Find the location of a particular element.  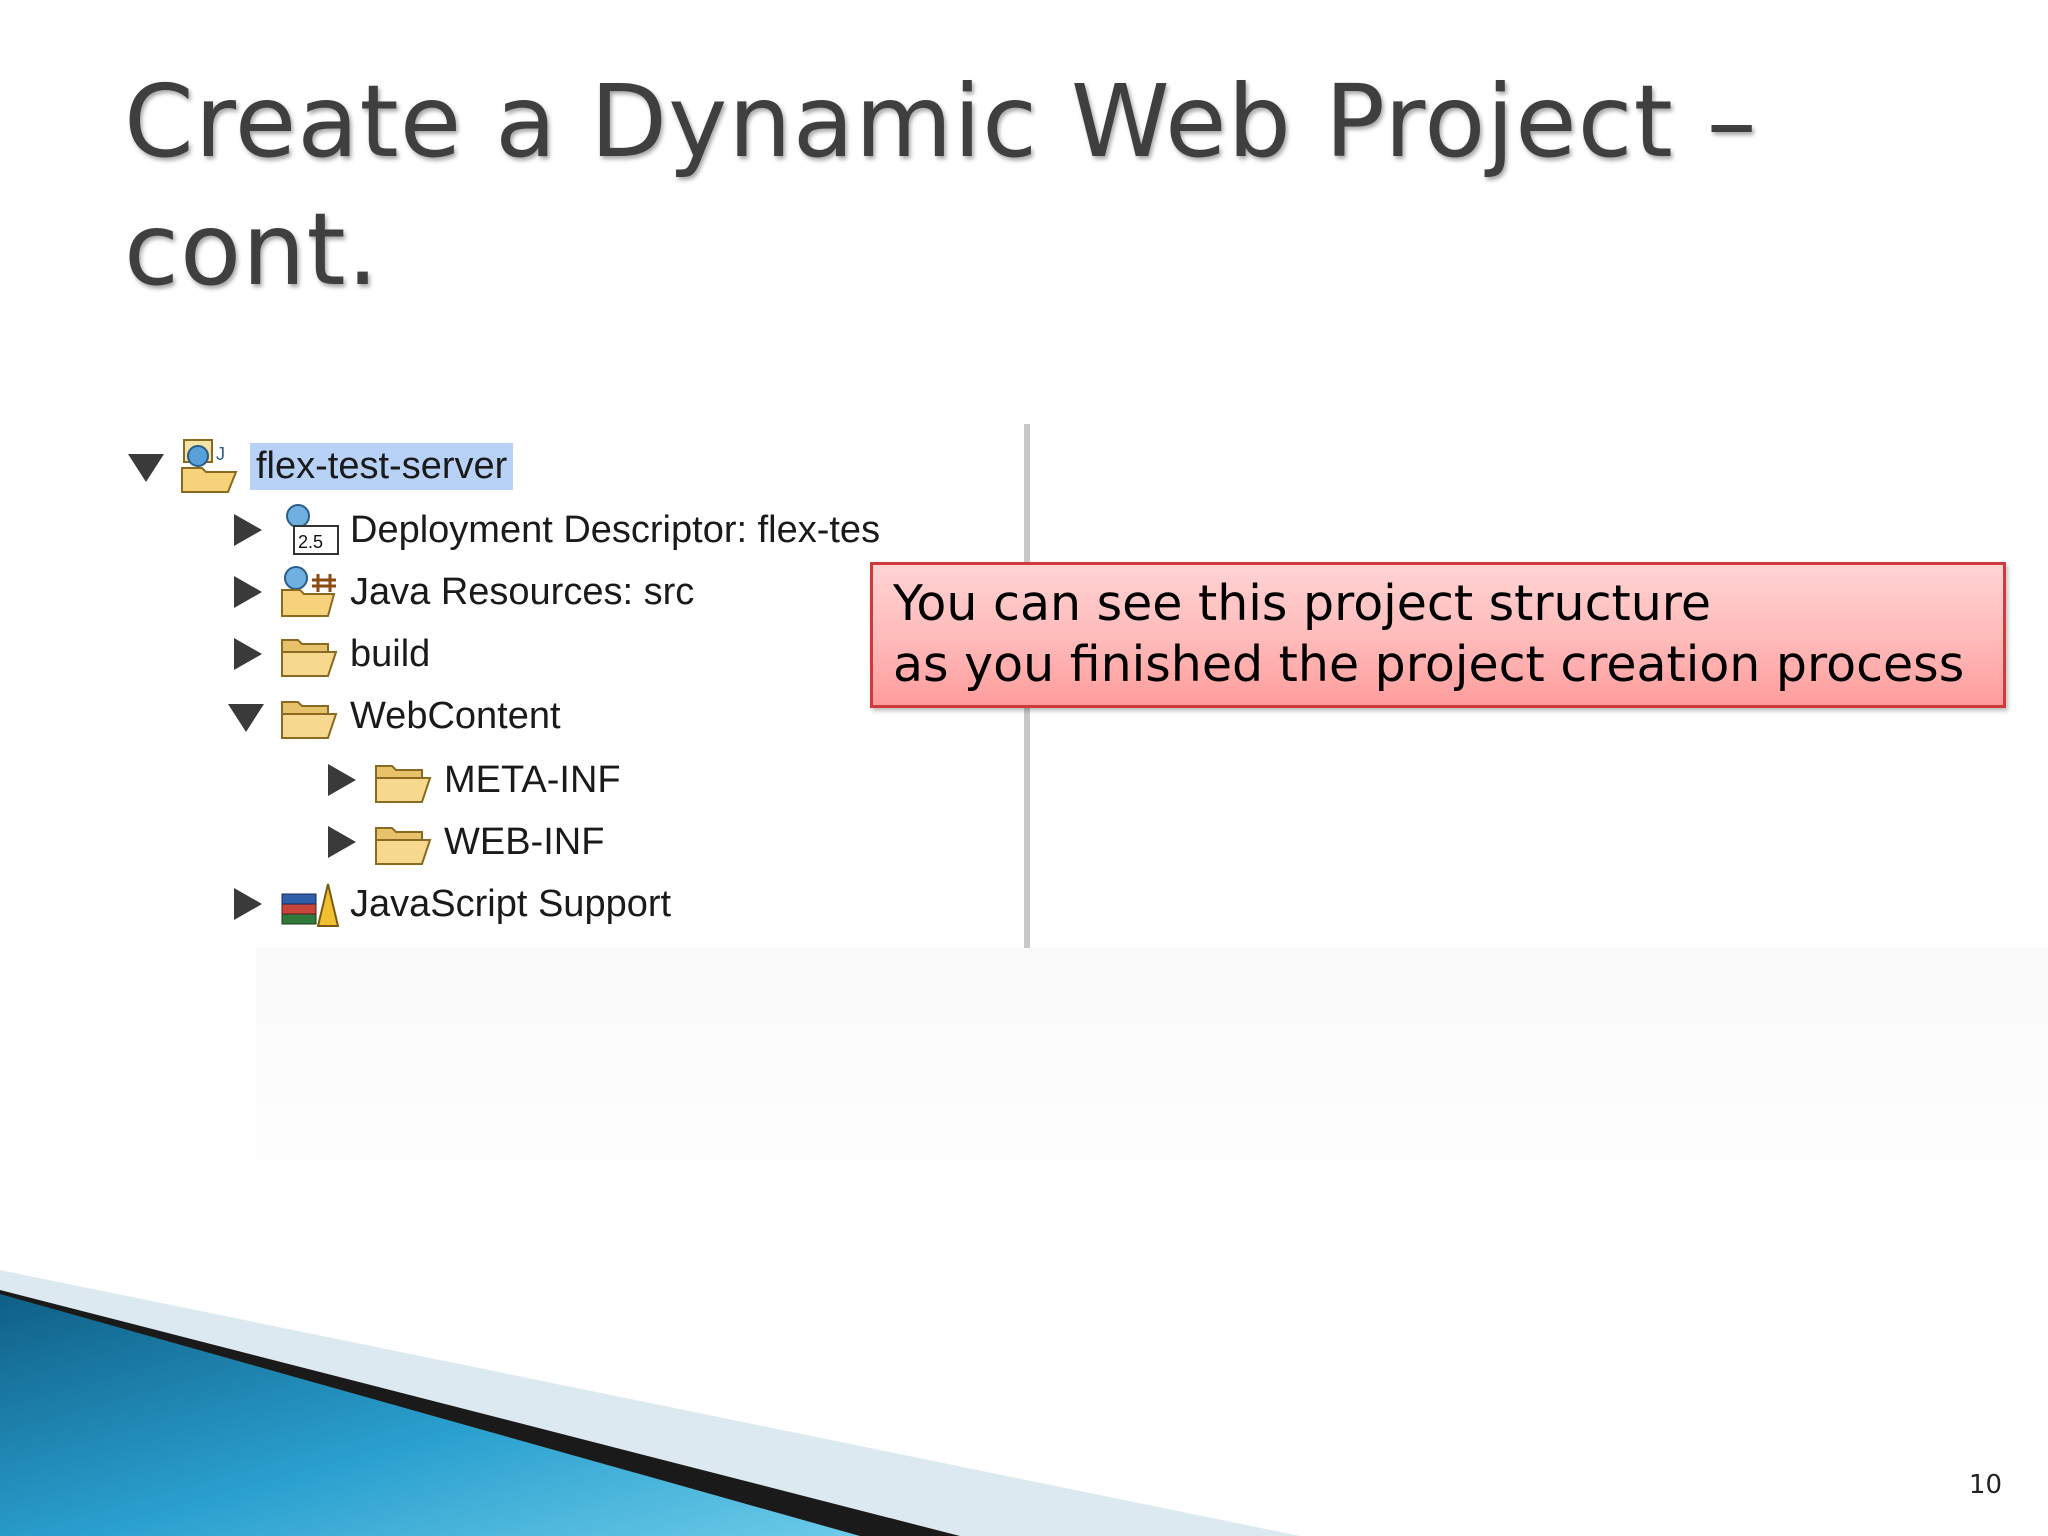

tree-item-label: JavaScript Support is located at coordinates (511, 903).